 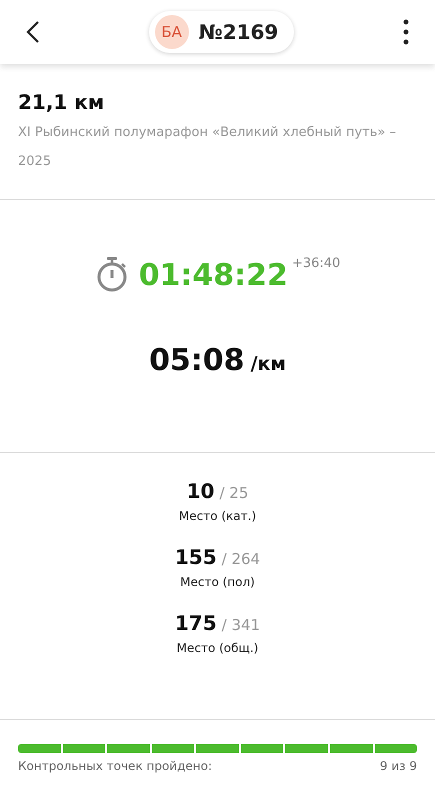 I want to click on race-name: XI Рыбинский полумарафон «Великий хлебный путь» – 2025, so click(x=208, y=147).